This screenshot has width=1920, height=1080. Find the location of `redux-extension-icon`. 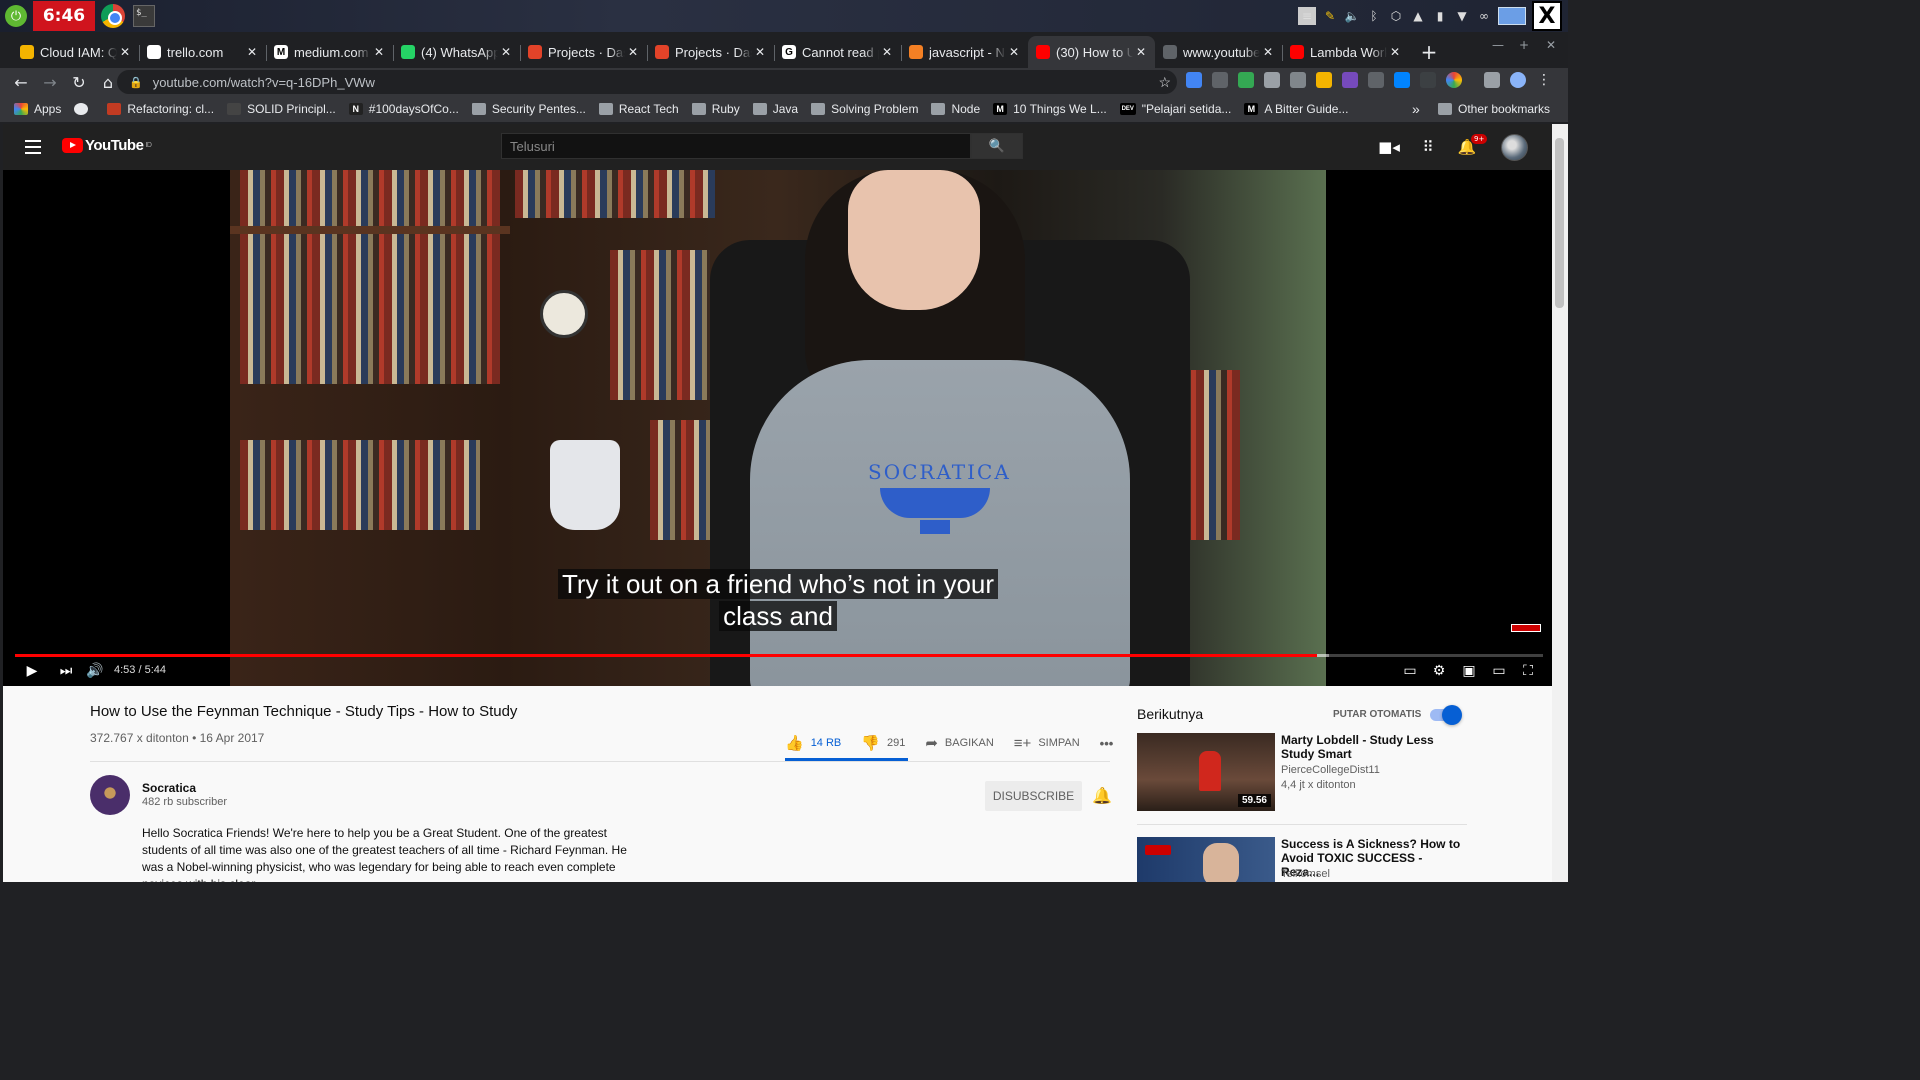

redux-extension-icon is located at coordinates (1350, 80).